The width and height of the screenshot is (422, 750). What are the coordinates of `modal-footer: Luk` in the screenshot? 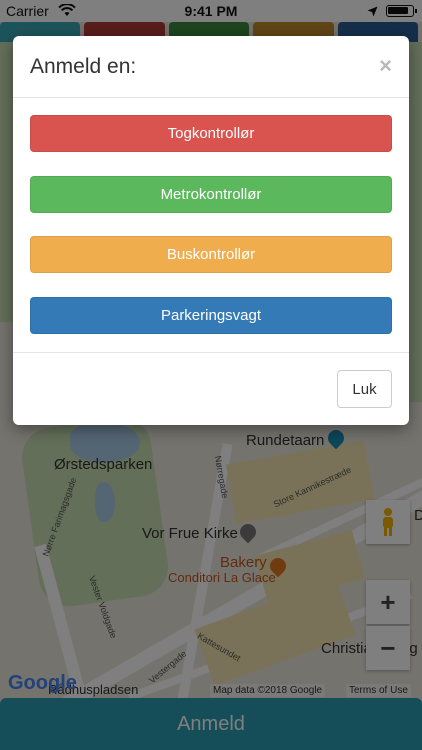 It's located at (211, 388).